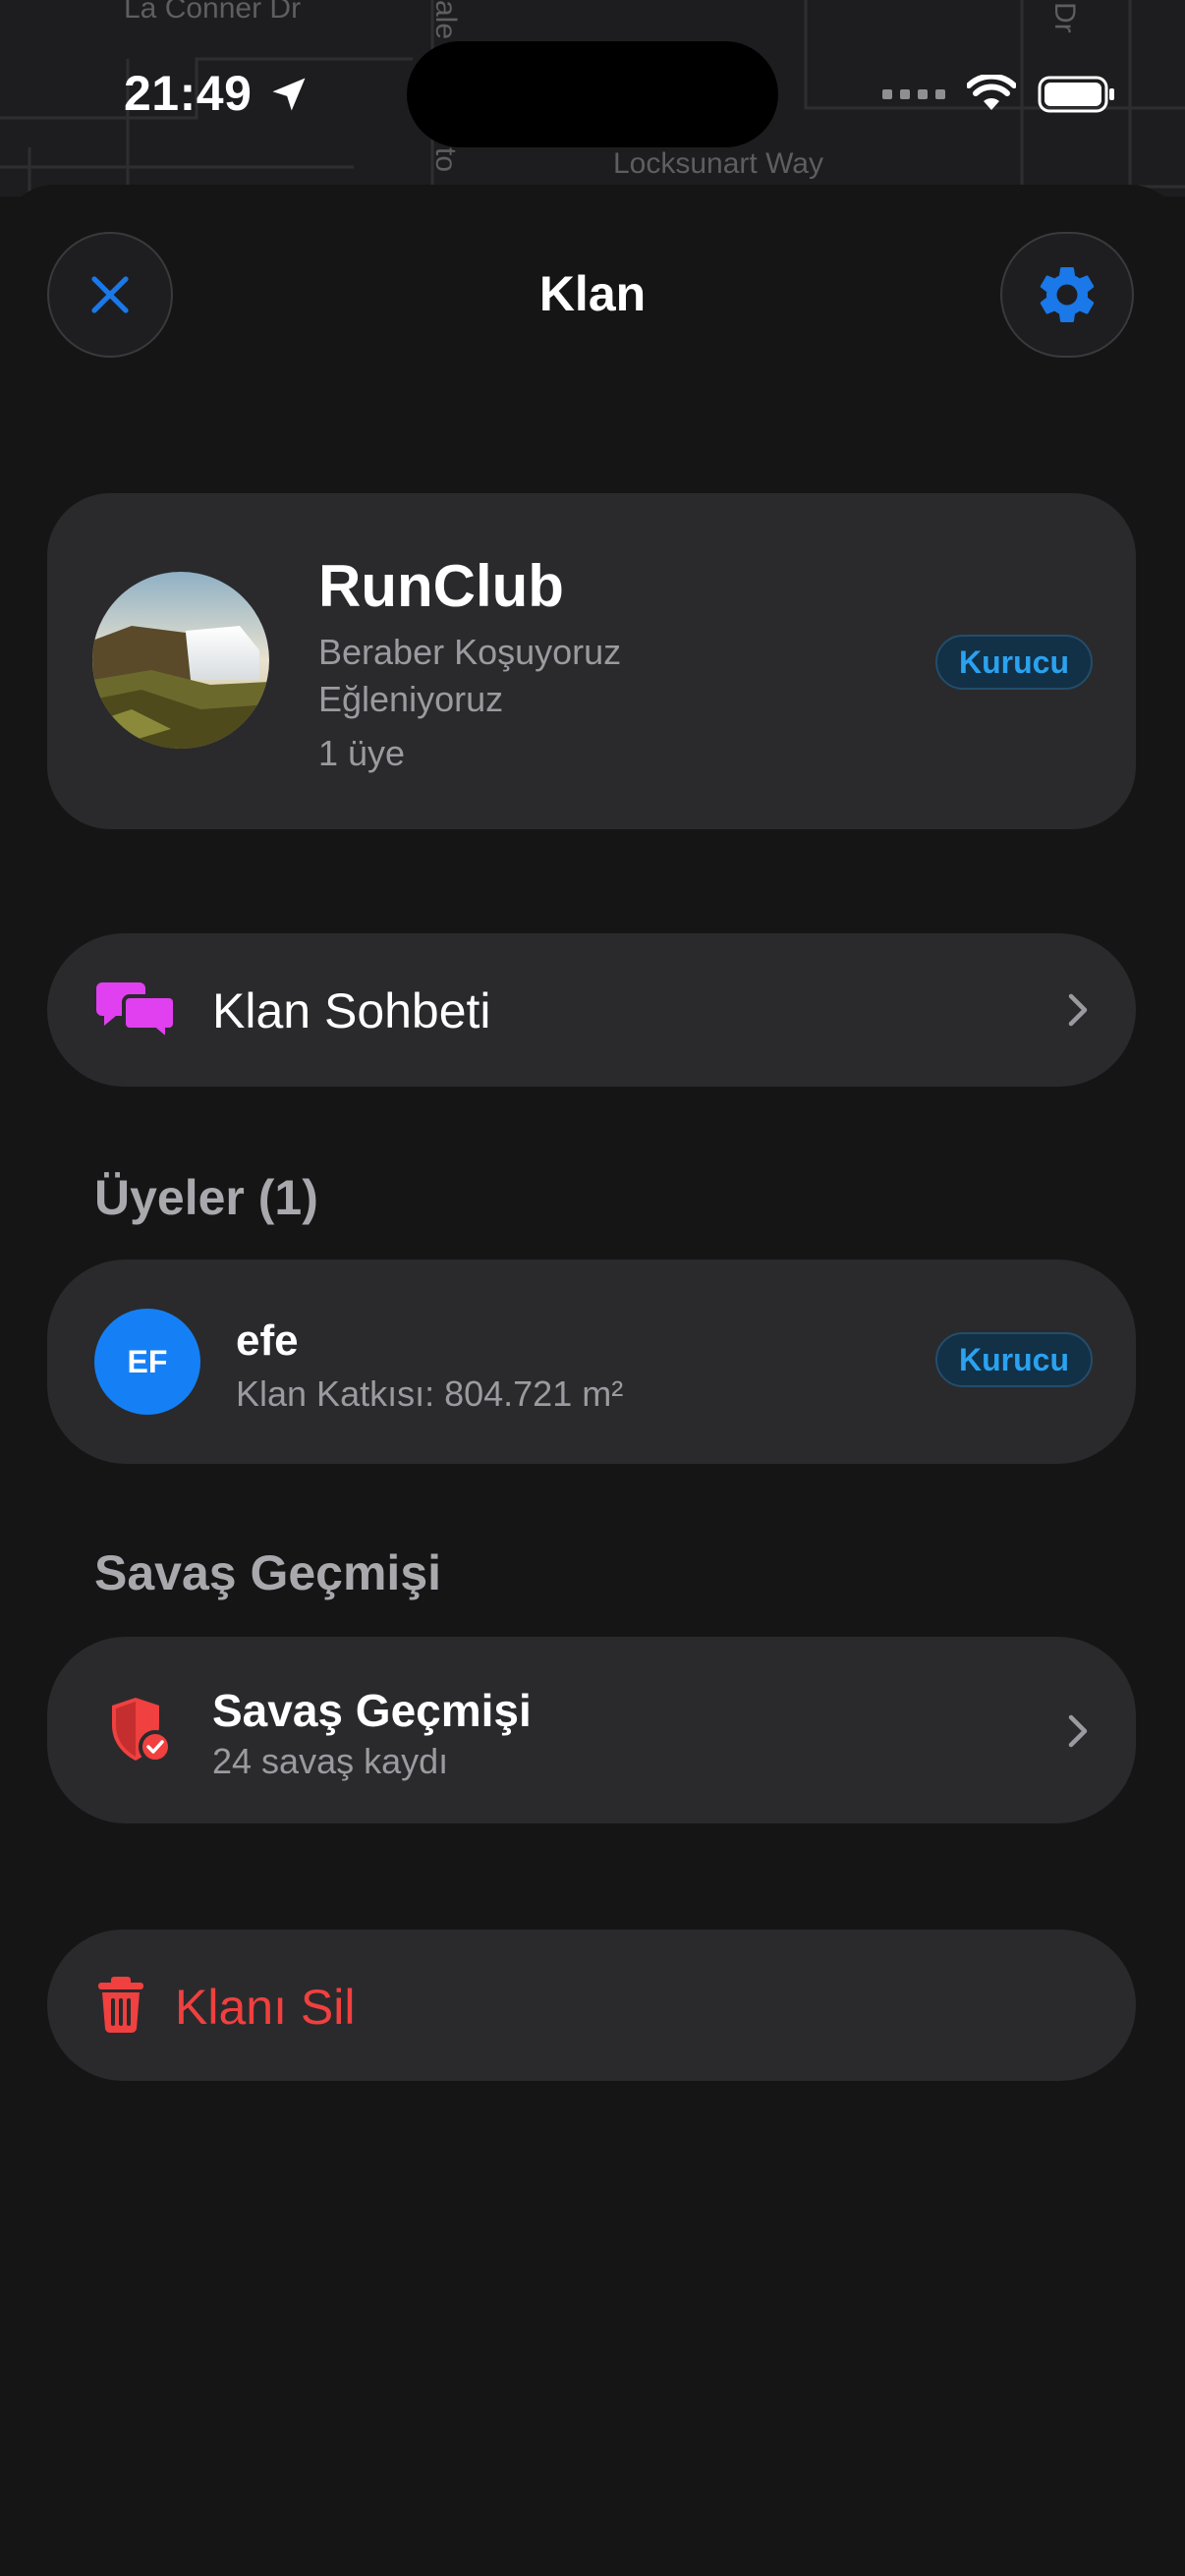  Describe the element at coordinates (267, 1340) in the screenshot. I see `member-name: efe` at that location.